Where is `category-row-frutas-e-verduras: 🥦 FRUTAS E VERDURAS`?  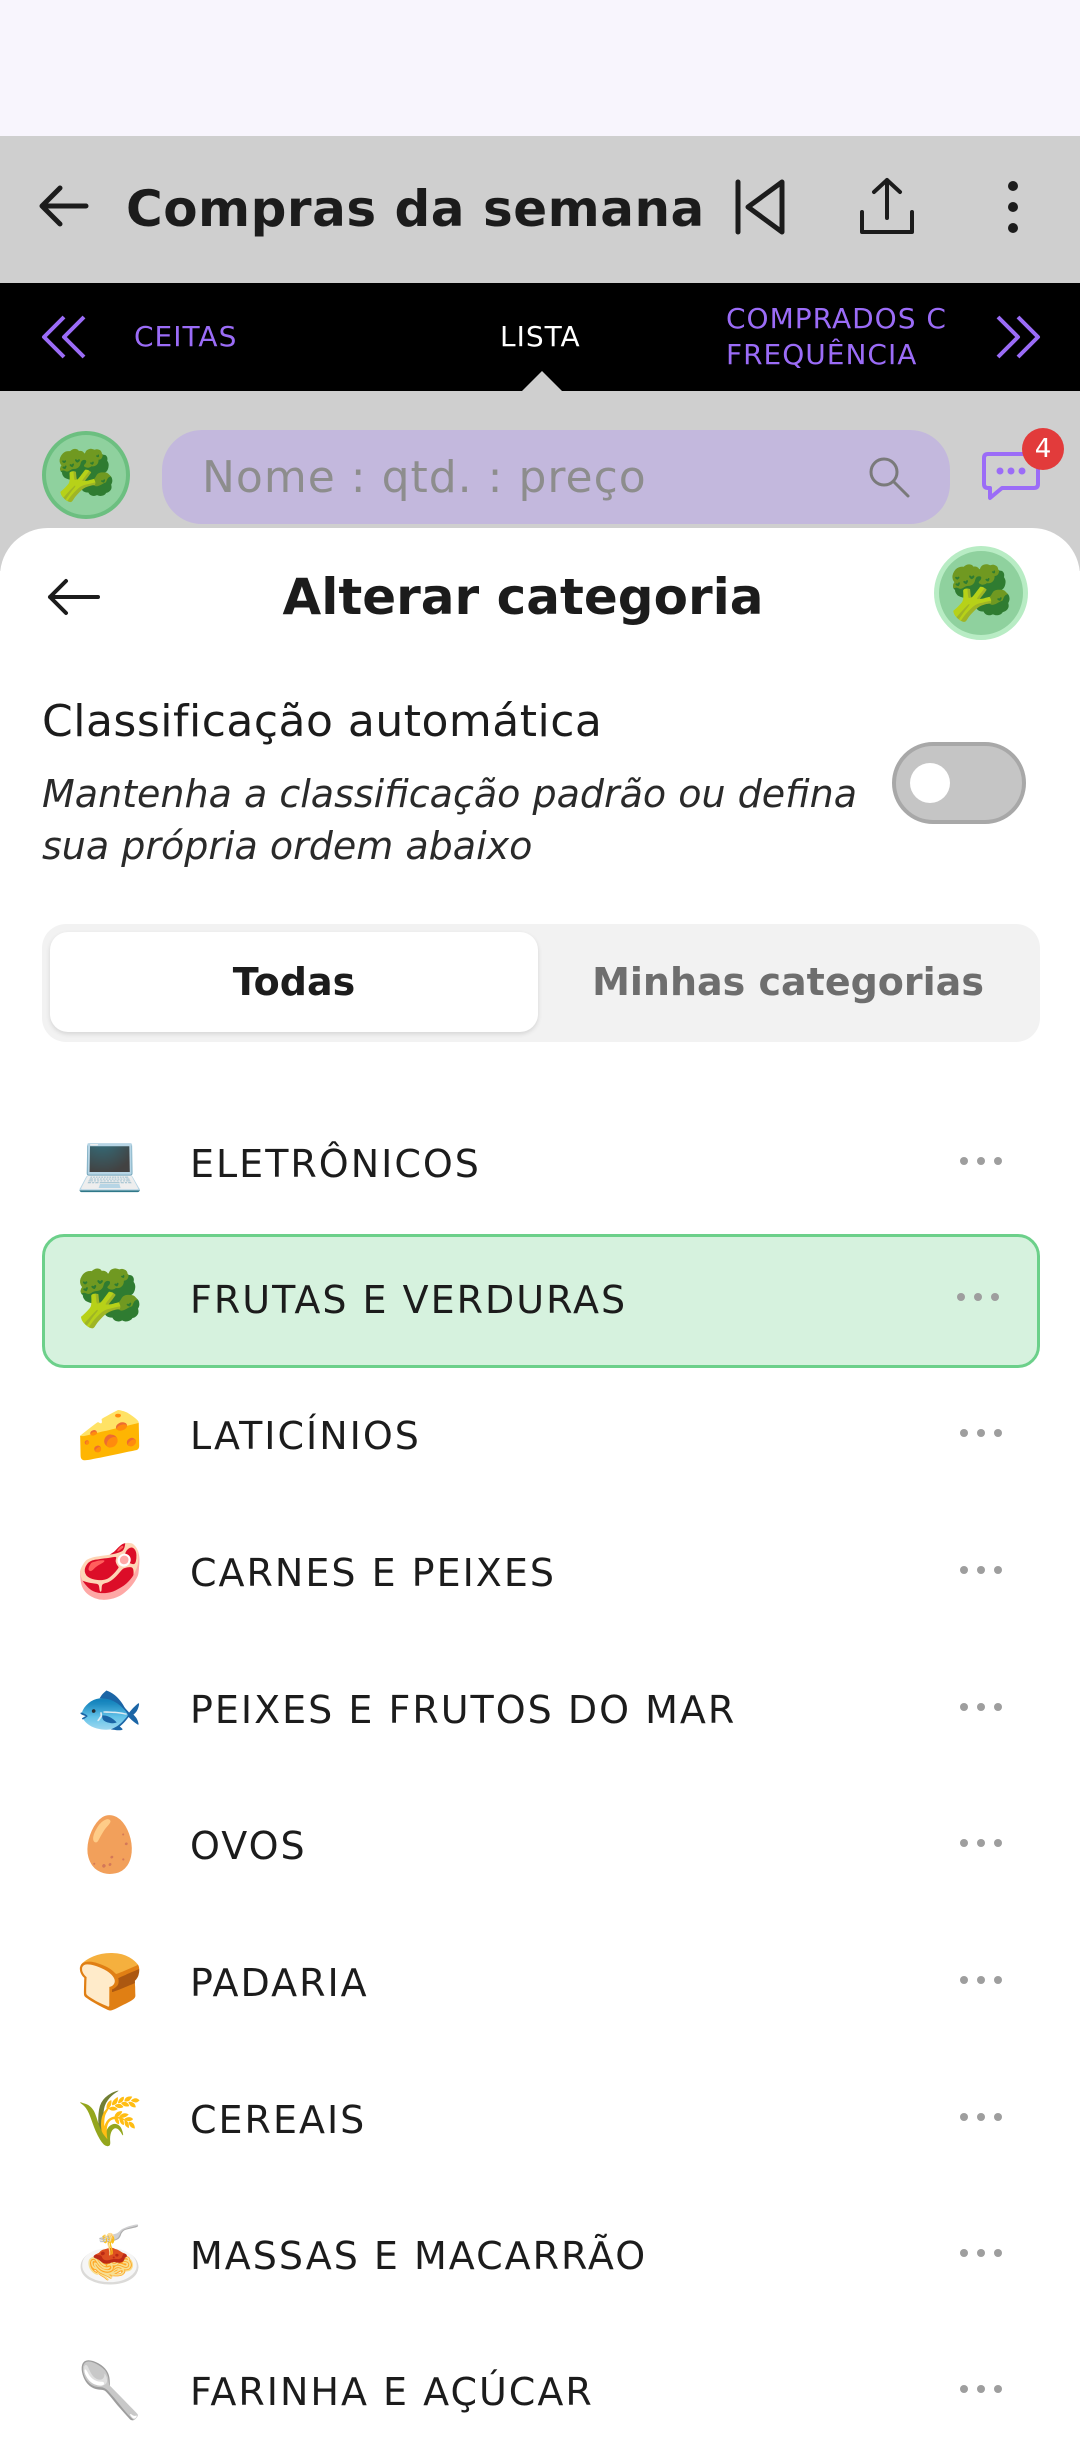 category-row-frutas-e-verduras: 🥦 FRUTAS E VERDURAS is located at coordinates (541, 1301).